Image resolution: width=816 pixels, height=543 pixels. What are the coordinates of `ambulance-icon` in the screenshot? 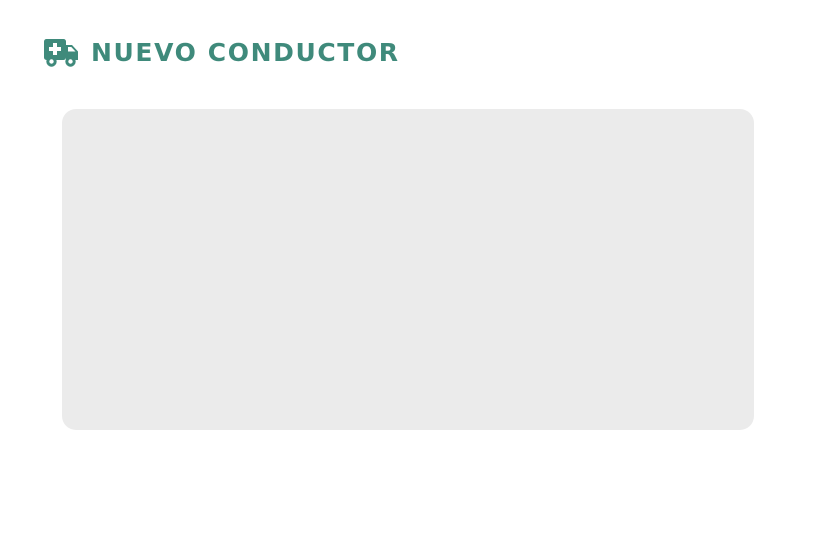 It's located at (61, 53).